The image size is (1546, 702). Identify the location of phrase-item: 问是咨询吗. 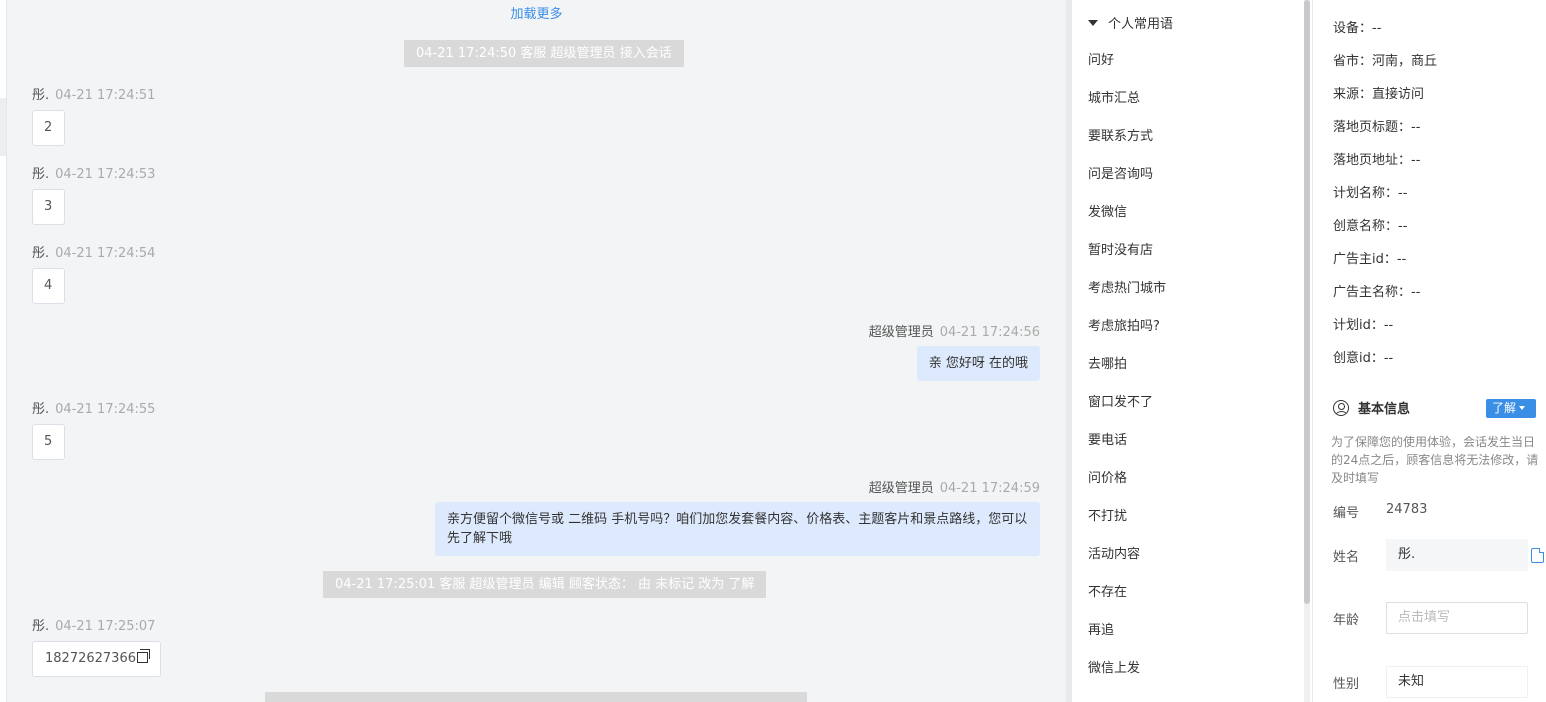
(1120, 175).